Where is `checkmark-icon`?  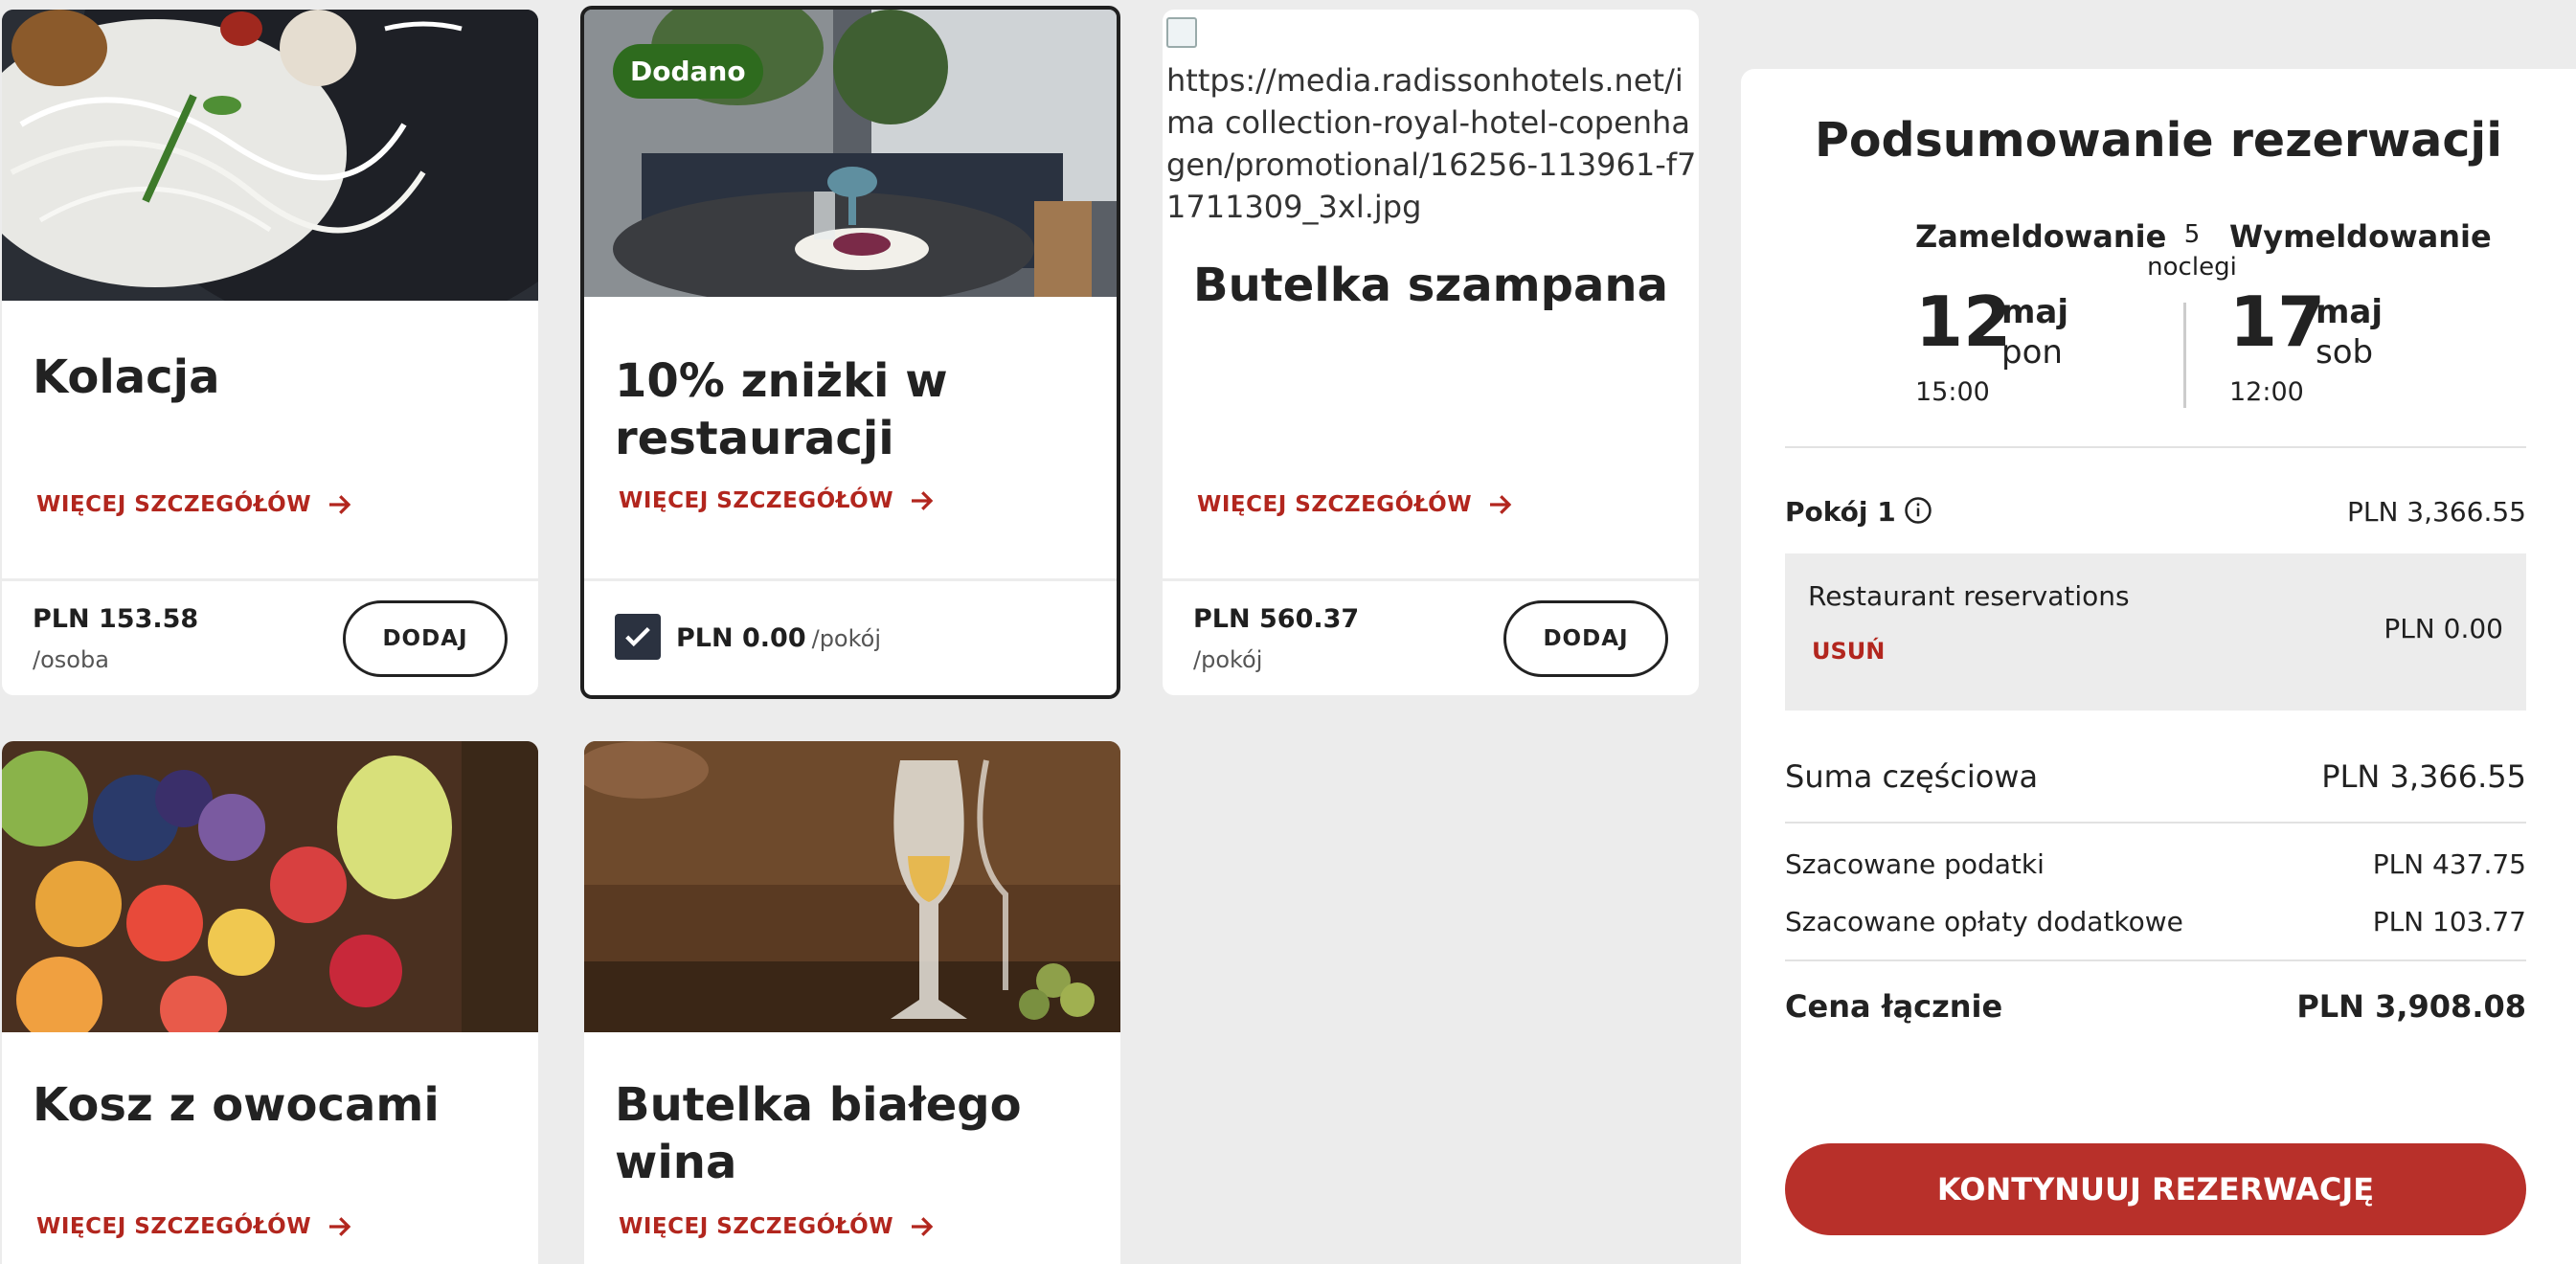 checkmark-icon is located at coordinates (637, 636).